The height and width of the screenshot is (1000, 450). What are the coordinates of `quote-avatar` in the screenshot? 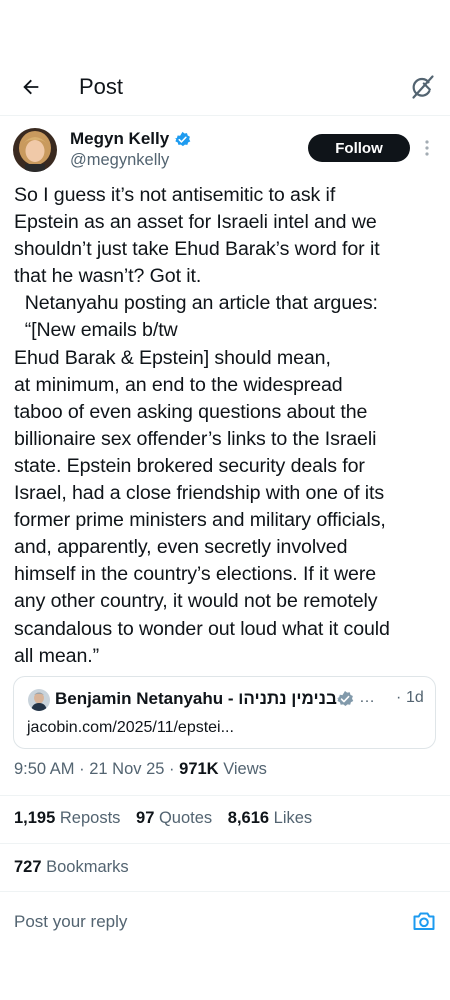 It's located at (39, 700).